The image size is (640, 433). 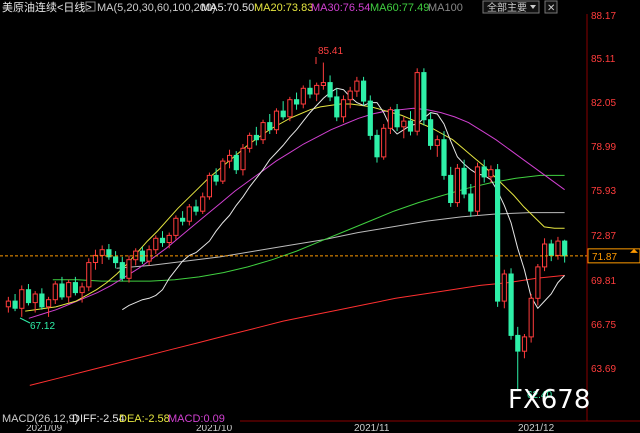 What do you see at coordinates (536, 428) in the screenshot?
I see `time-tick: 2021/12` at bounding box center [536, 428].